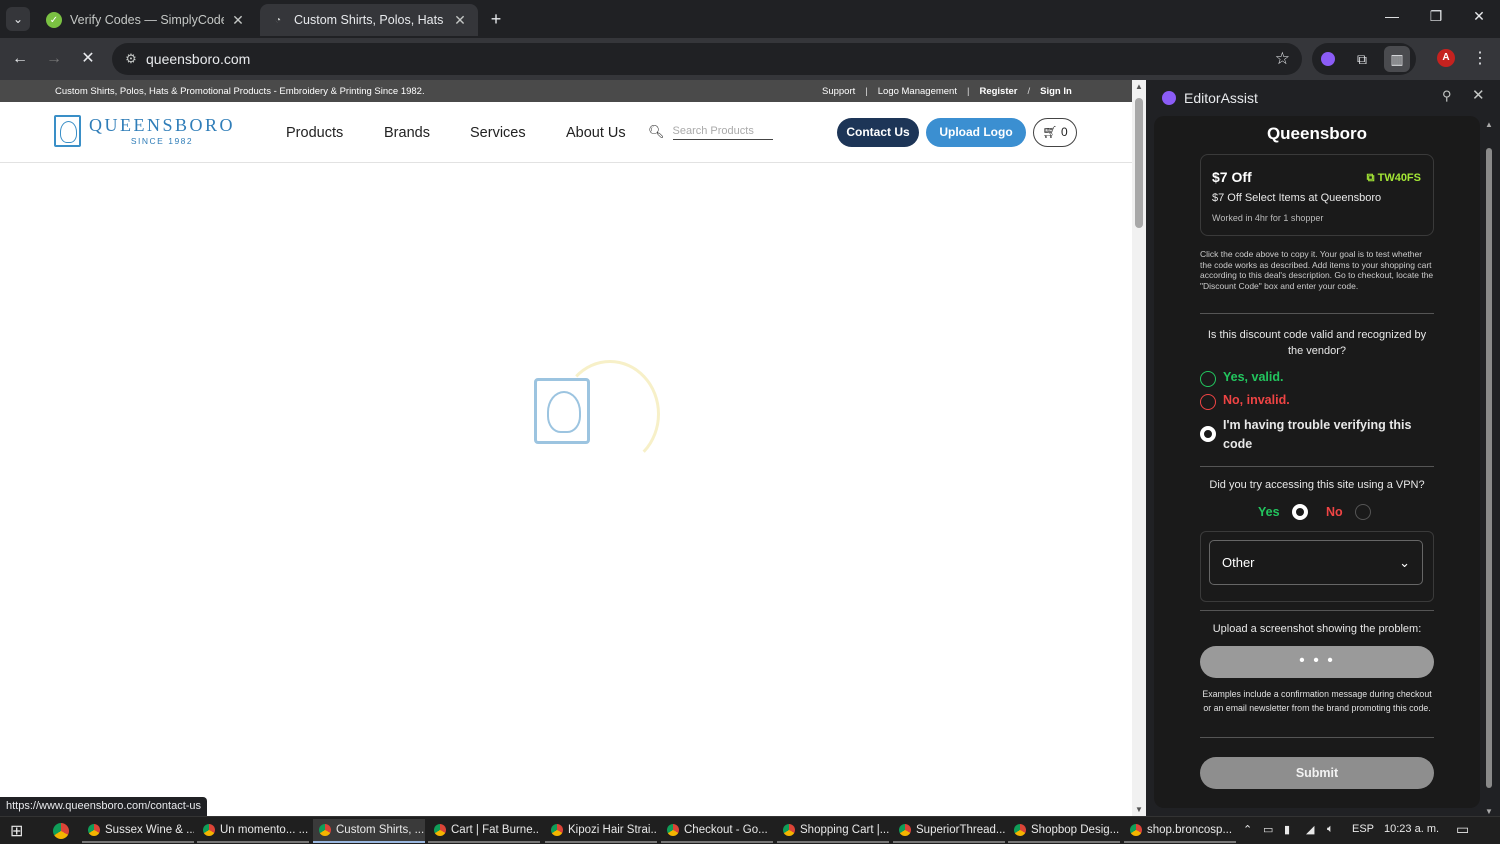 The width and height of the screenshot is (1500, 844). What do you see at coordinates (1317, 773) in the screenshot?
I see `submit-button: Submit` at bounding box center [1317, 773].